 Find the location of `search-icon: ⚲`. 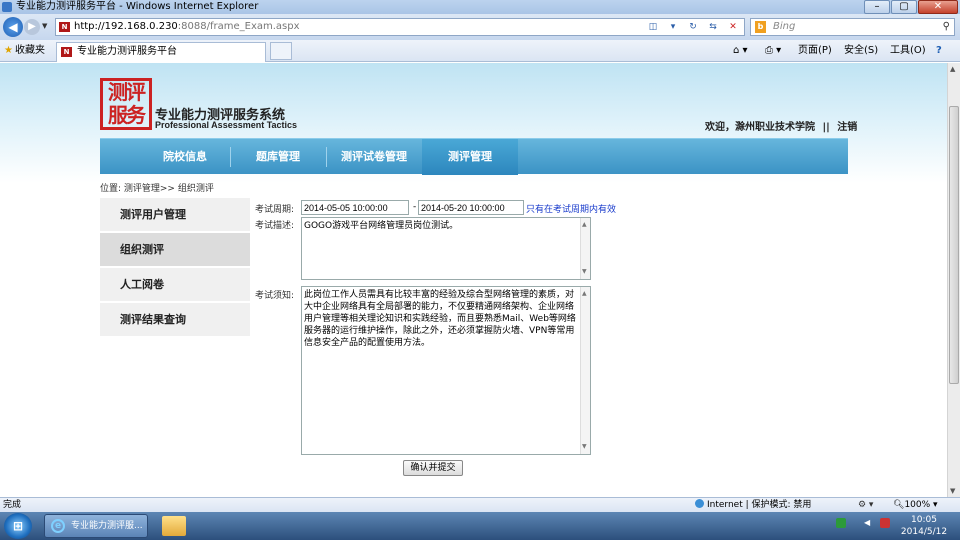

search-icon: ⚲ is located at coordinates (946, 27).